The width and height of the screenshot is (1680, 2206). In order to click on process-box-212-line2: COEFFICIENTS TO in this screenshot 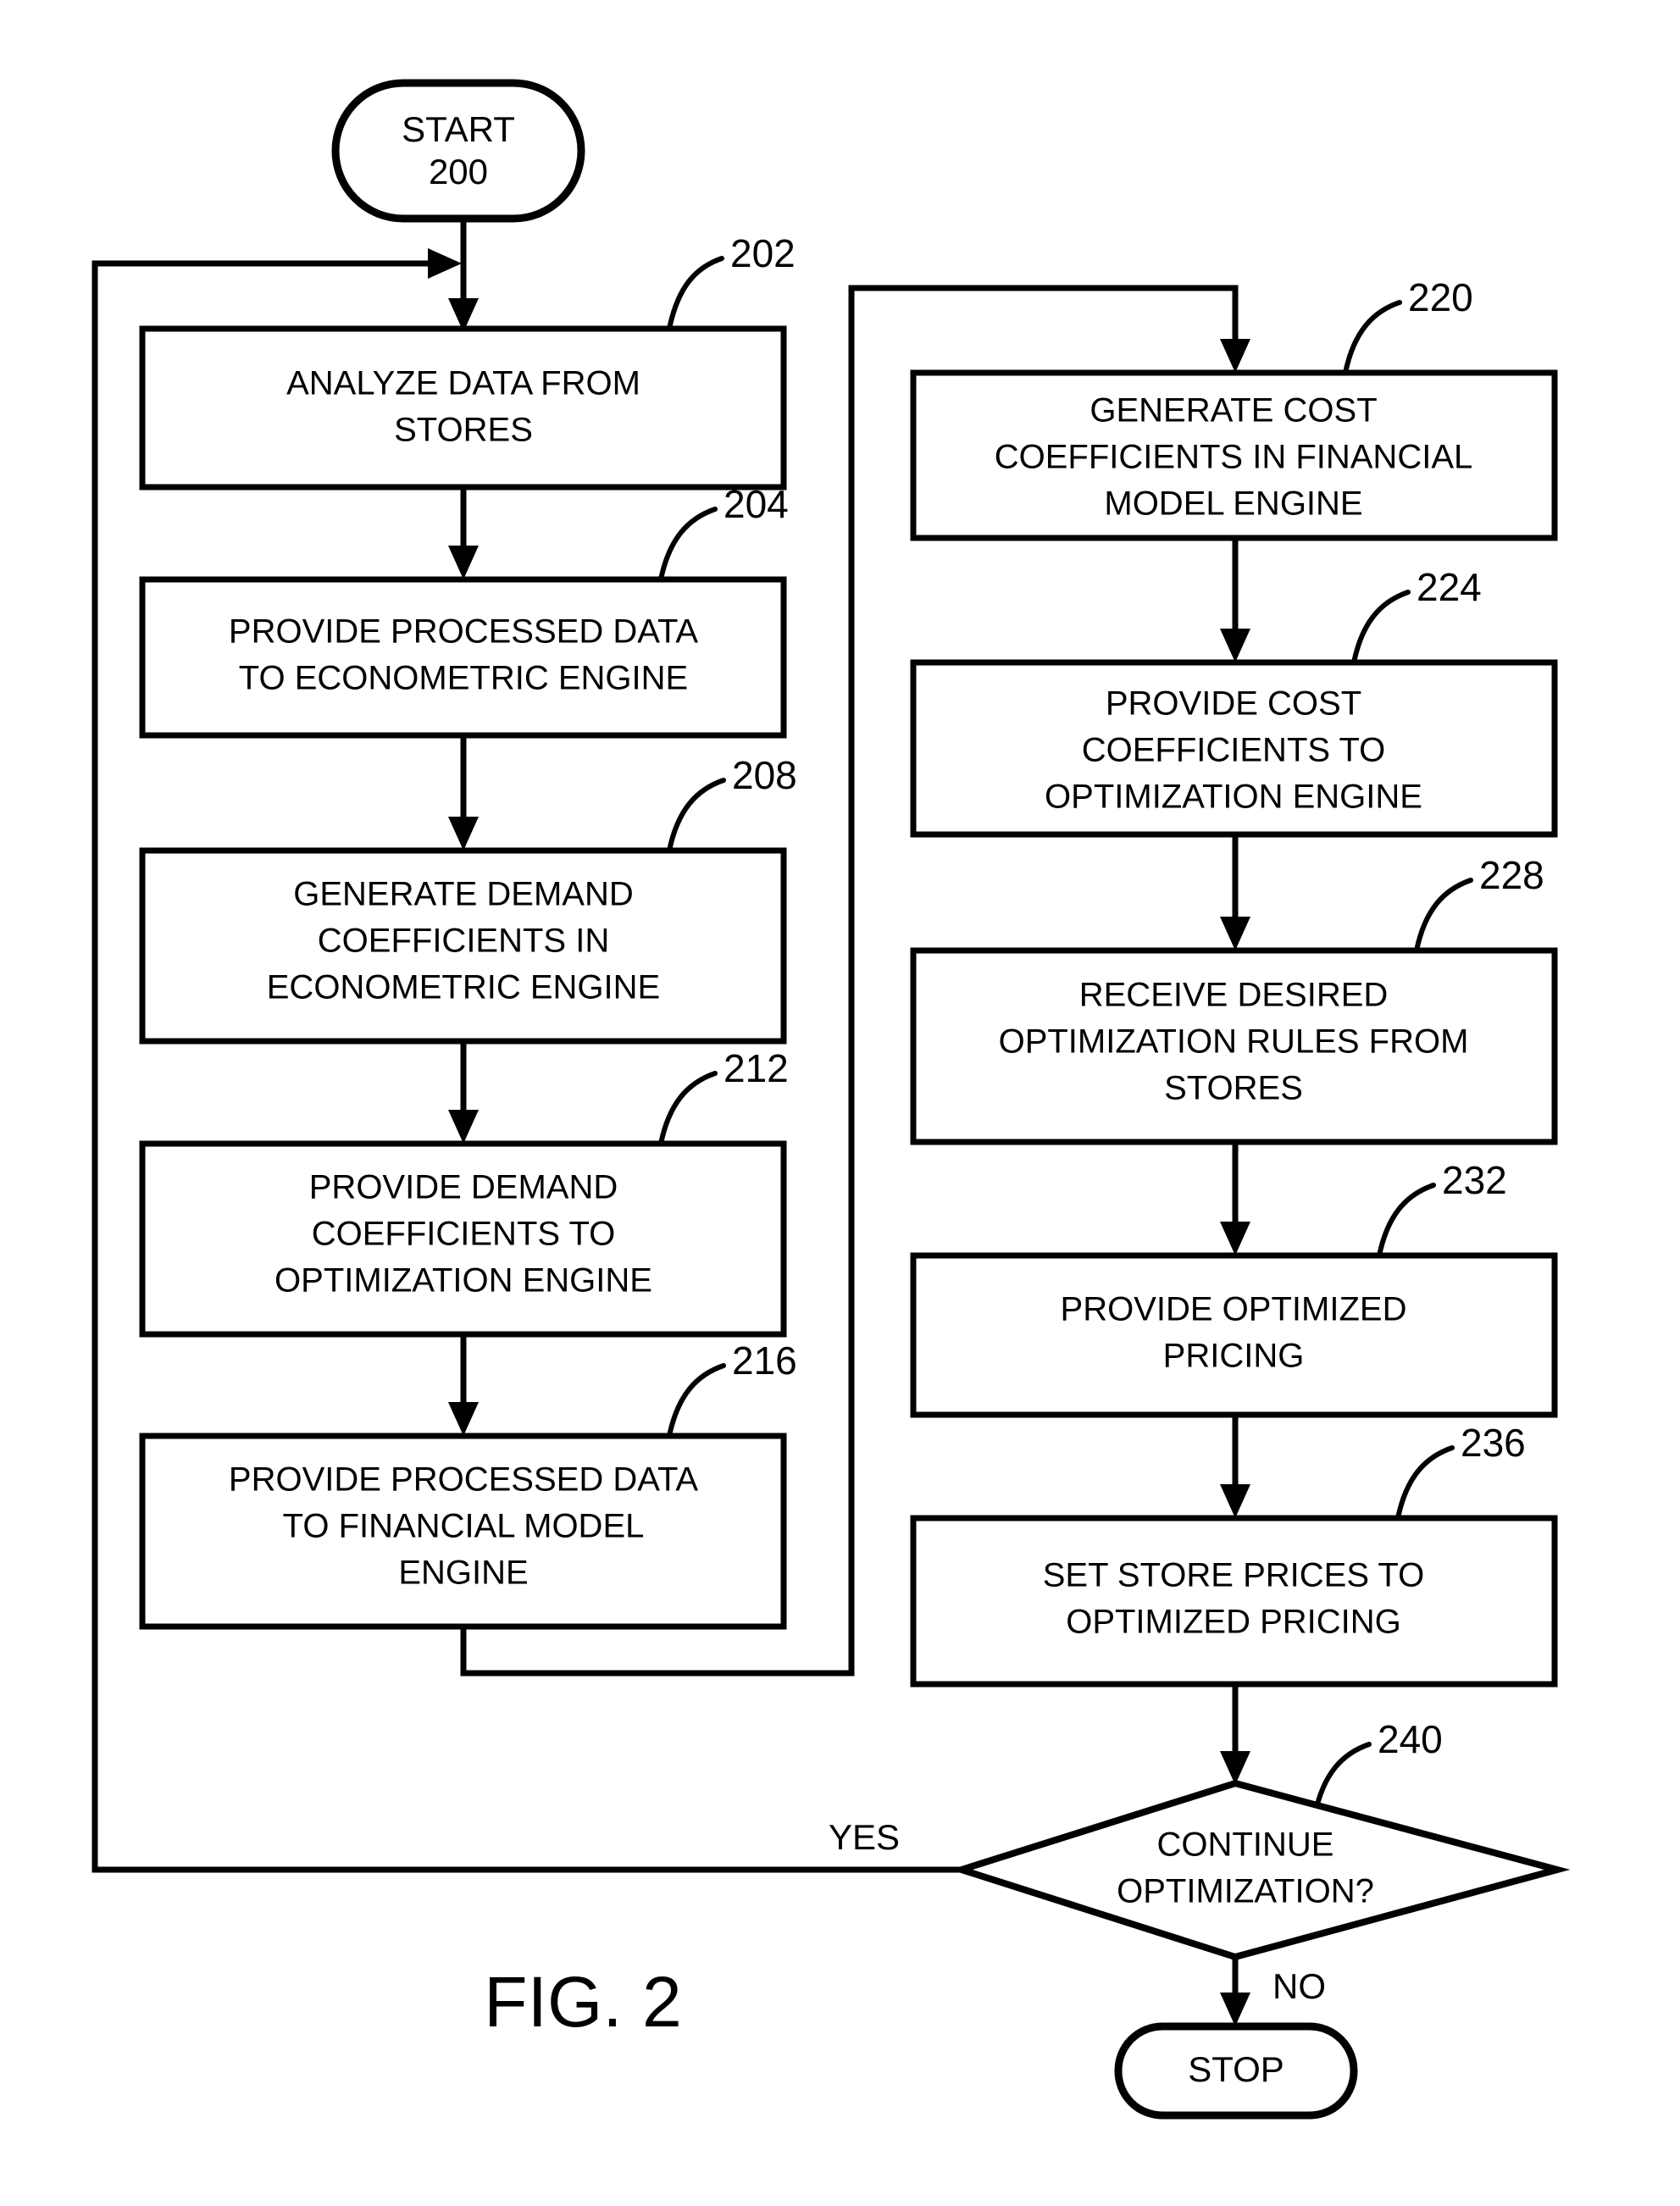, I will do `click(464, 1234)`.